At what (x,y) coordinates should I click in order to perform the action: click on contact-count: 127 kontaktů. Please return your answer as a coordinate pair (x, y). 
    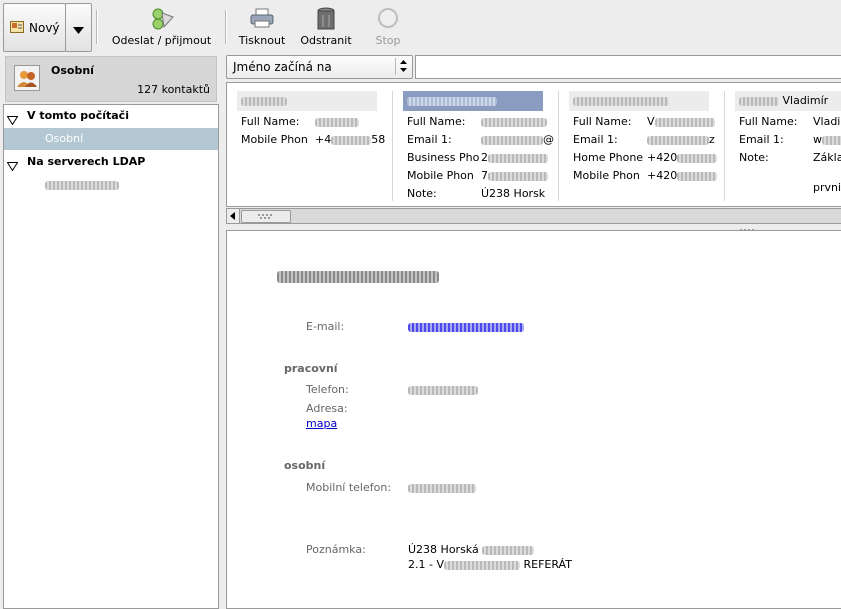
    Looking at the image, I should click on (173, 89).